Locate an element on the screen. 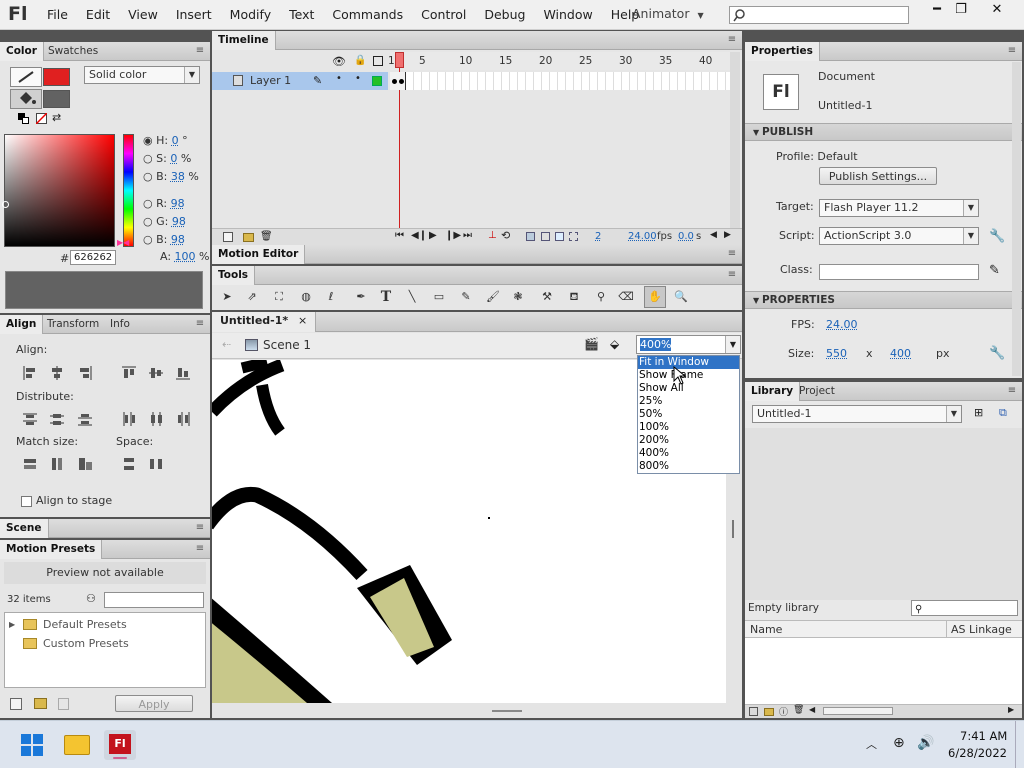 The width and height of the screenshot is (1024, 768). no-color-icon is located at coordinates (41, 118).